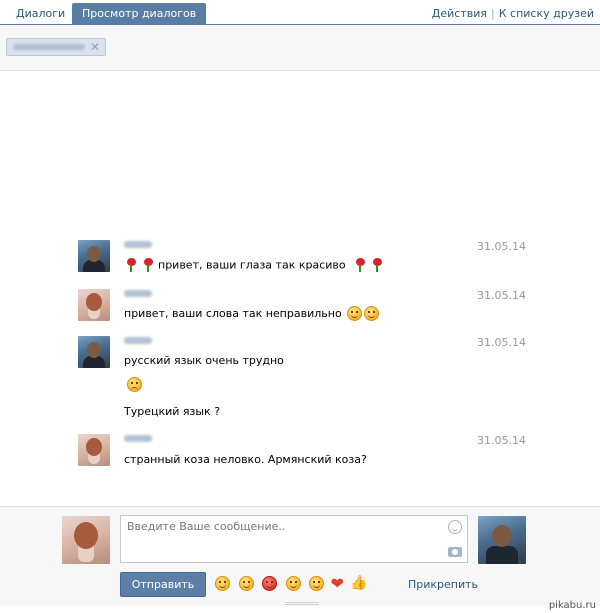  What do you see at coordinates (222, 583) in the screenshot?
I see `wink-emoji-icon` at bounding box center [222, 583].